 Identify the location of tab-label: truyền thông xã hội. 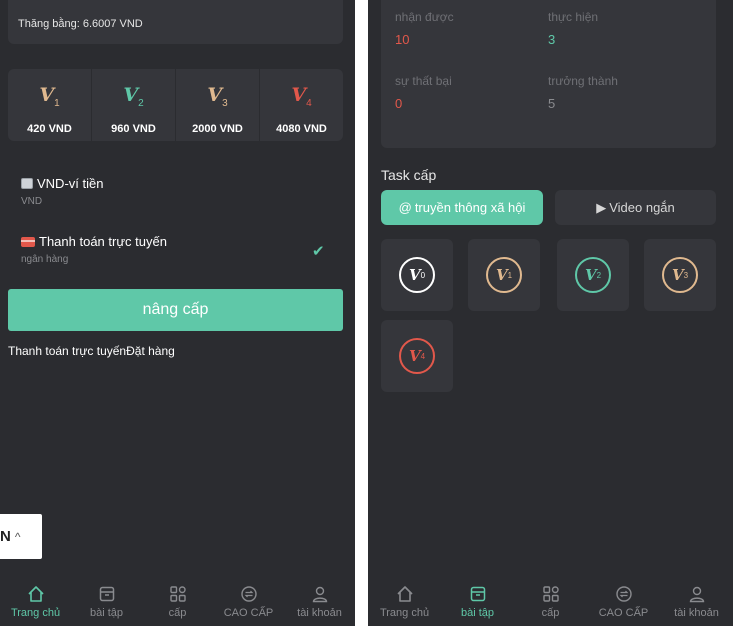
(470, 207).